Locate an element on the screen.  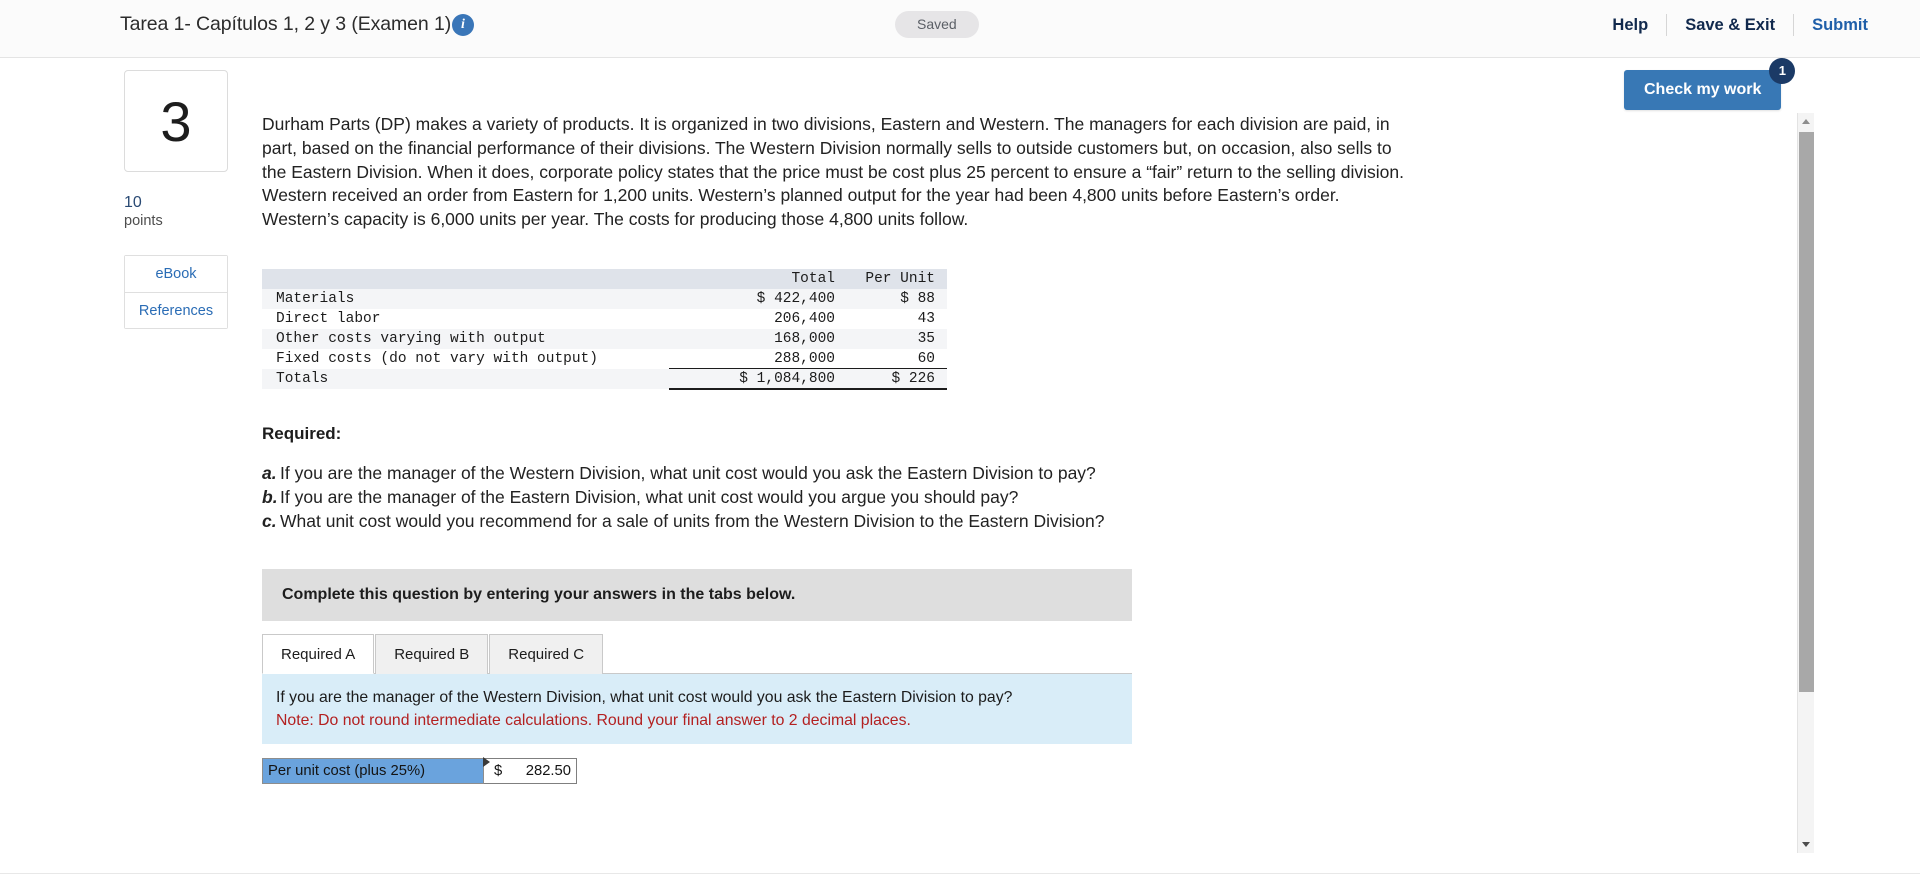
cost-row-total: 168,000 is located at coordinates (804, 338).